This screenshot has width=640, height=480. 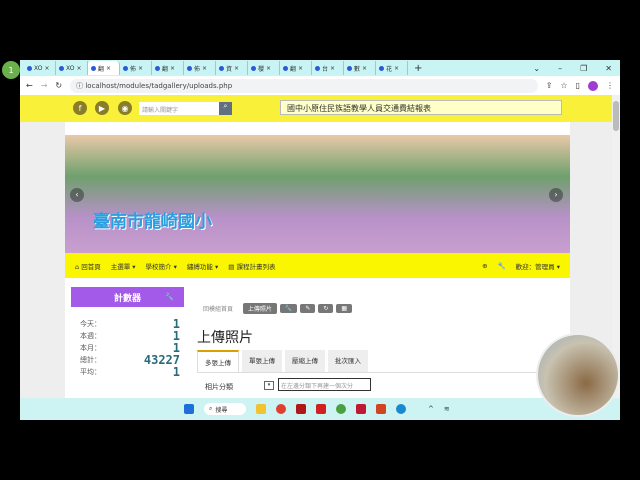 I want to click on counter-value: 1, so click(x=176, y=372).